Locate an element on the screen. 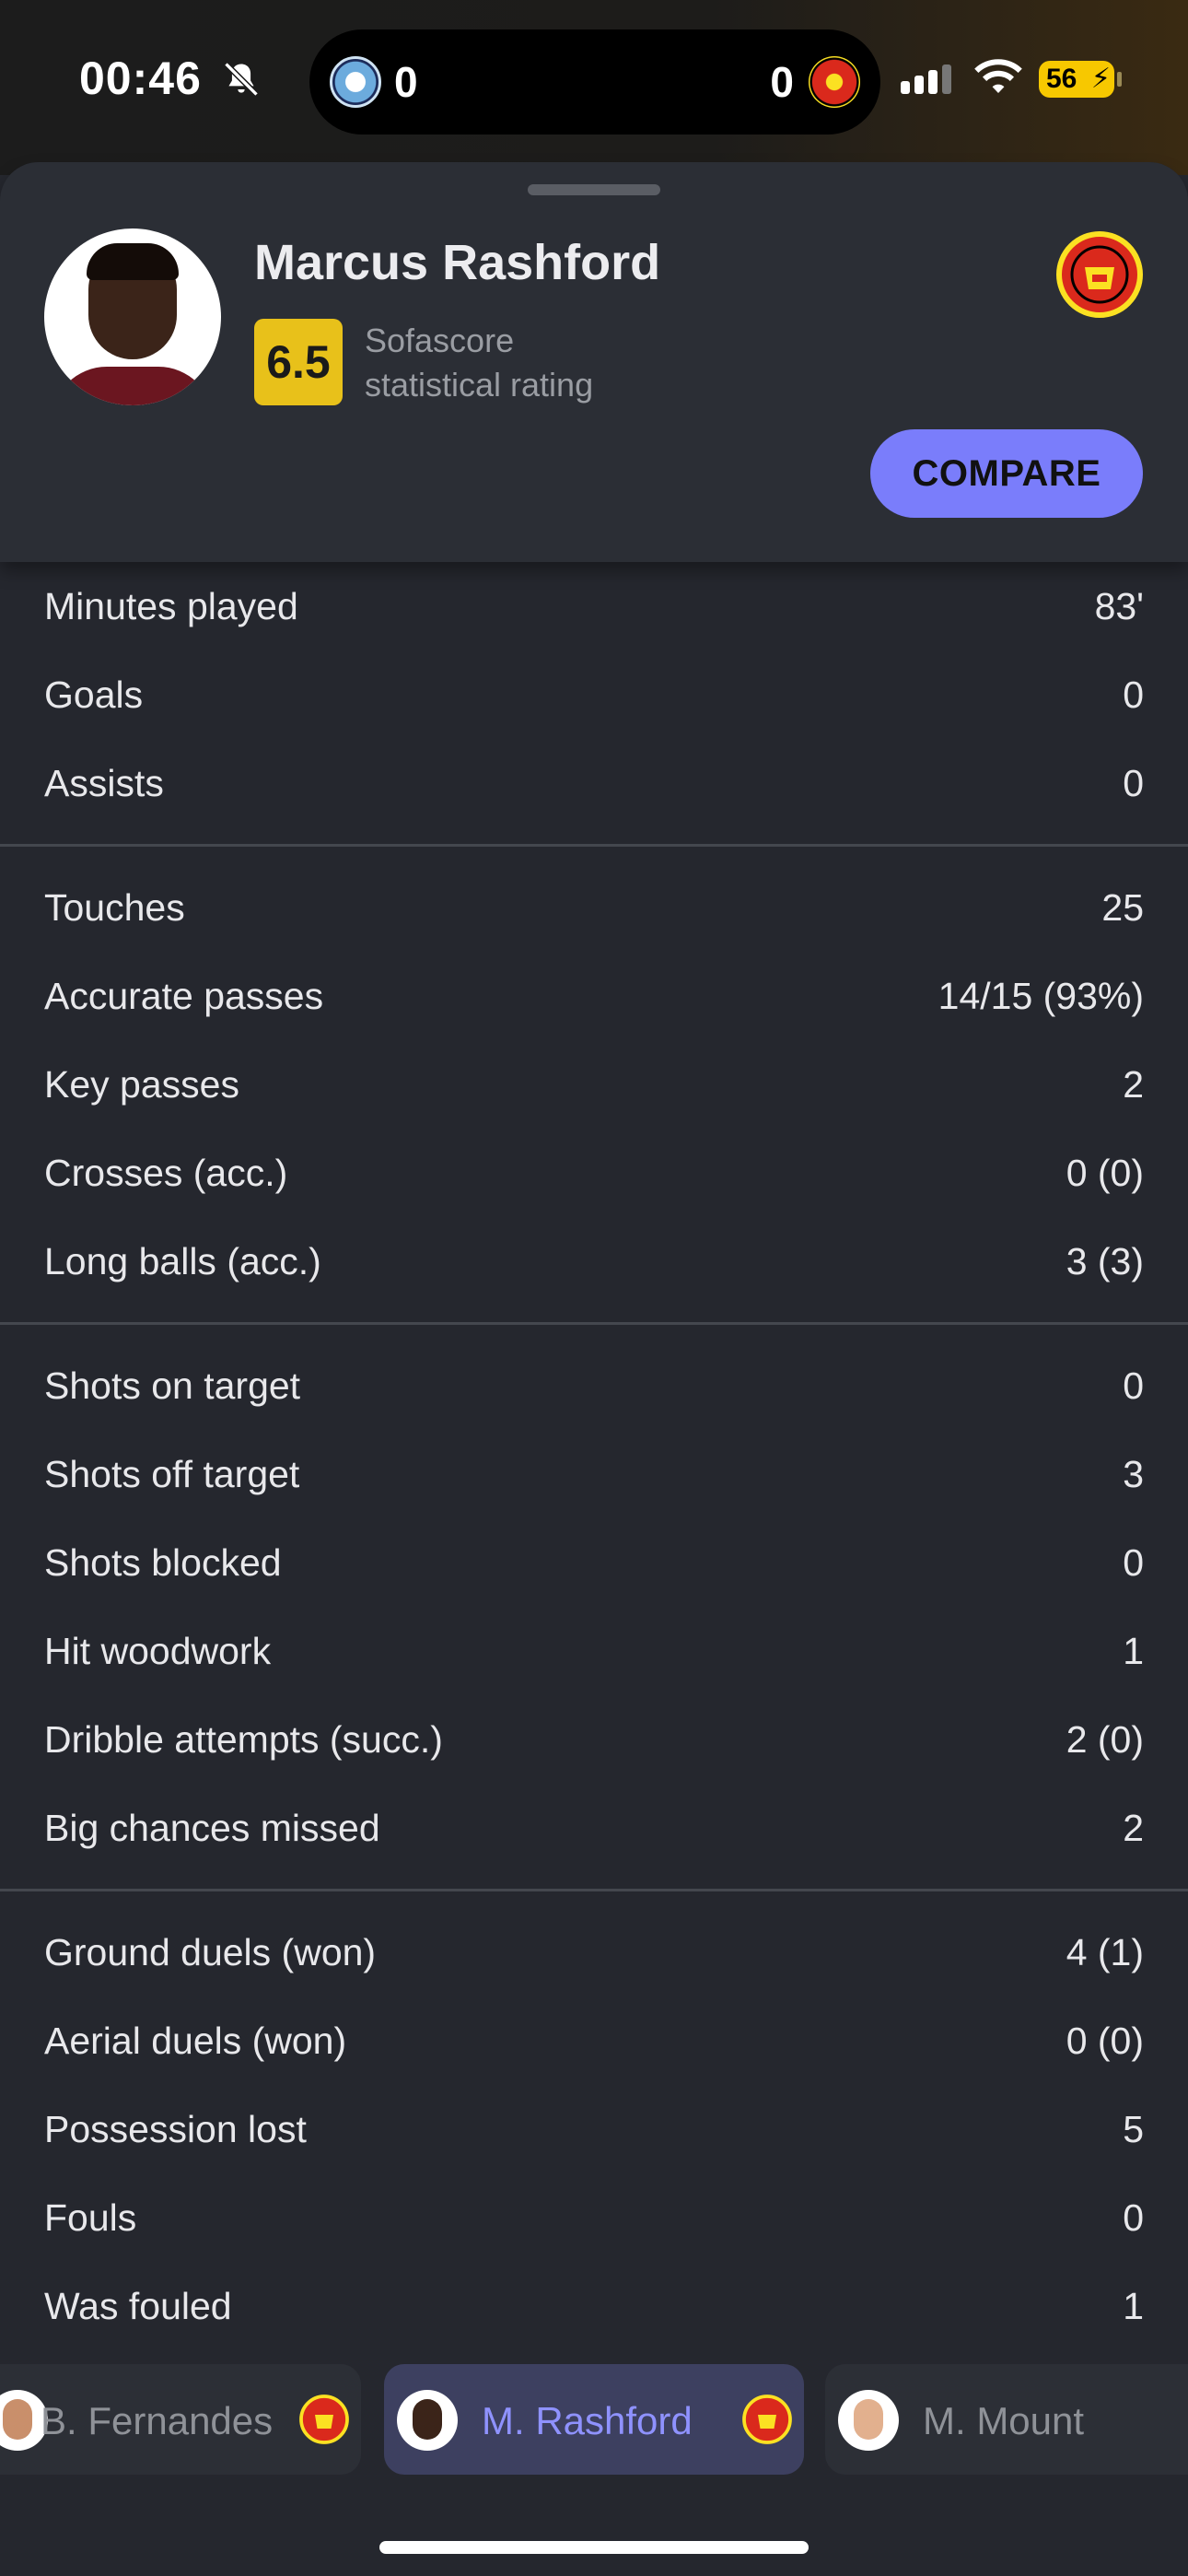 This screenshot has height=2576, width=1188. stat-row: Shots on target 0 is located at coordinates (594, 1385).